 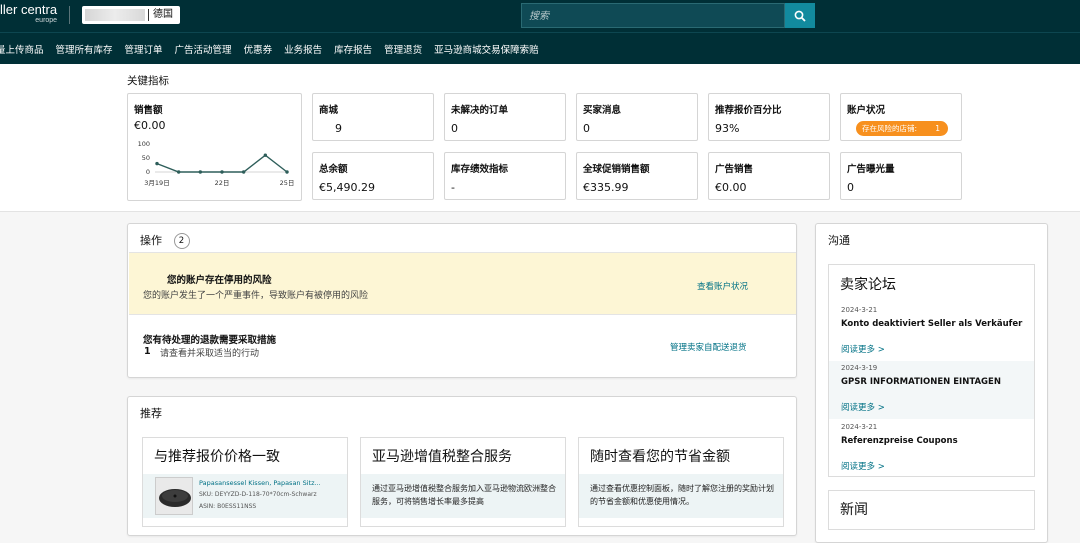 What do you see at coordinates (480, 110) in the screenshot?
I see `metric-label: 未解决的订单` at bounding box center [480, 110].